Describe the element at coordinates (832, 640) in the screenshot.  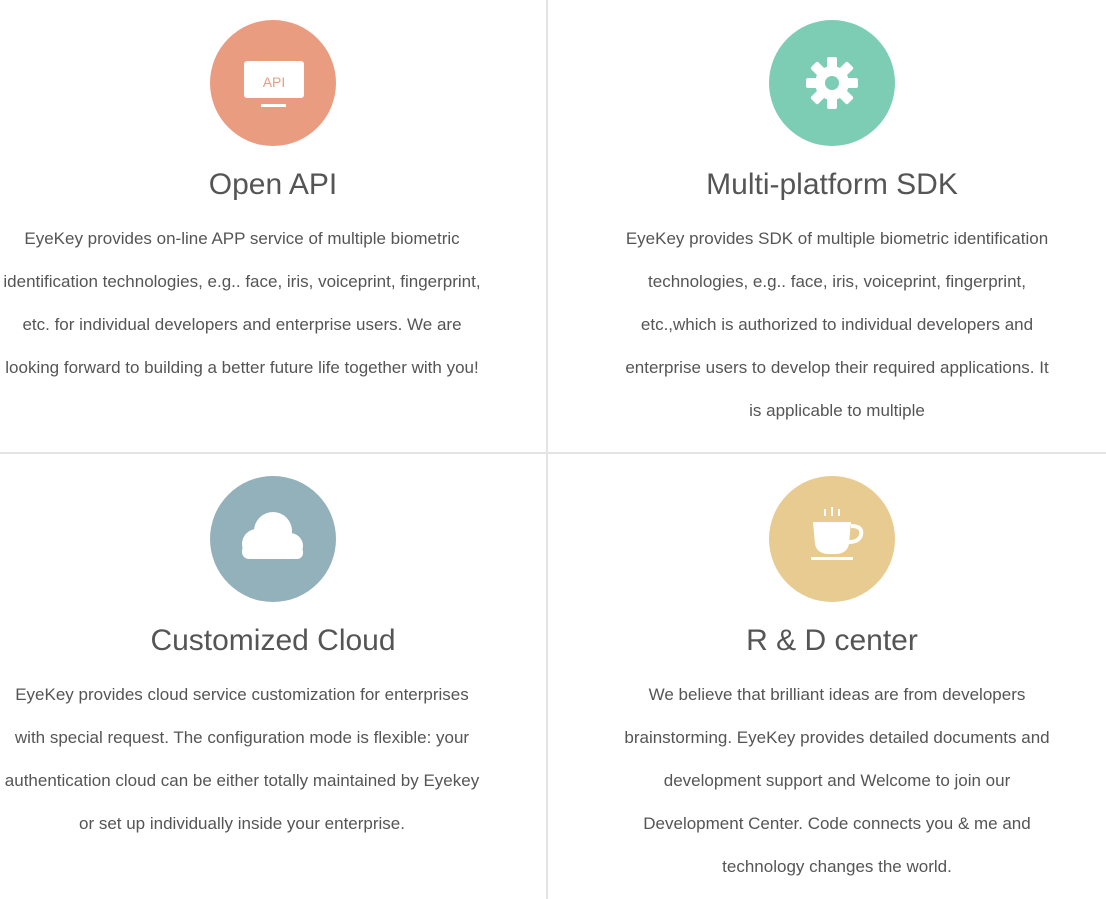
I see `feature-title: R & D center` at that location.